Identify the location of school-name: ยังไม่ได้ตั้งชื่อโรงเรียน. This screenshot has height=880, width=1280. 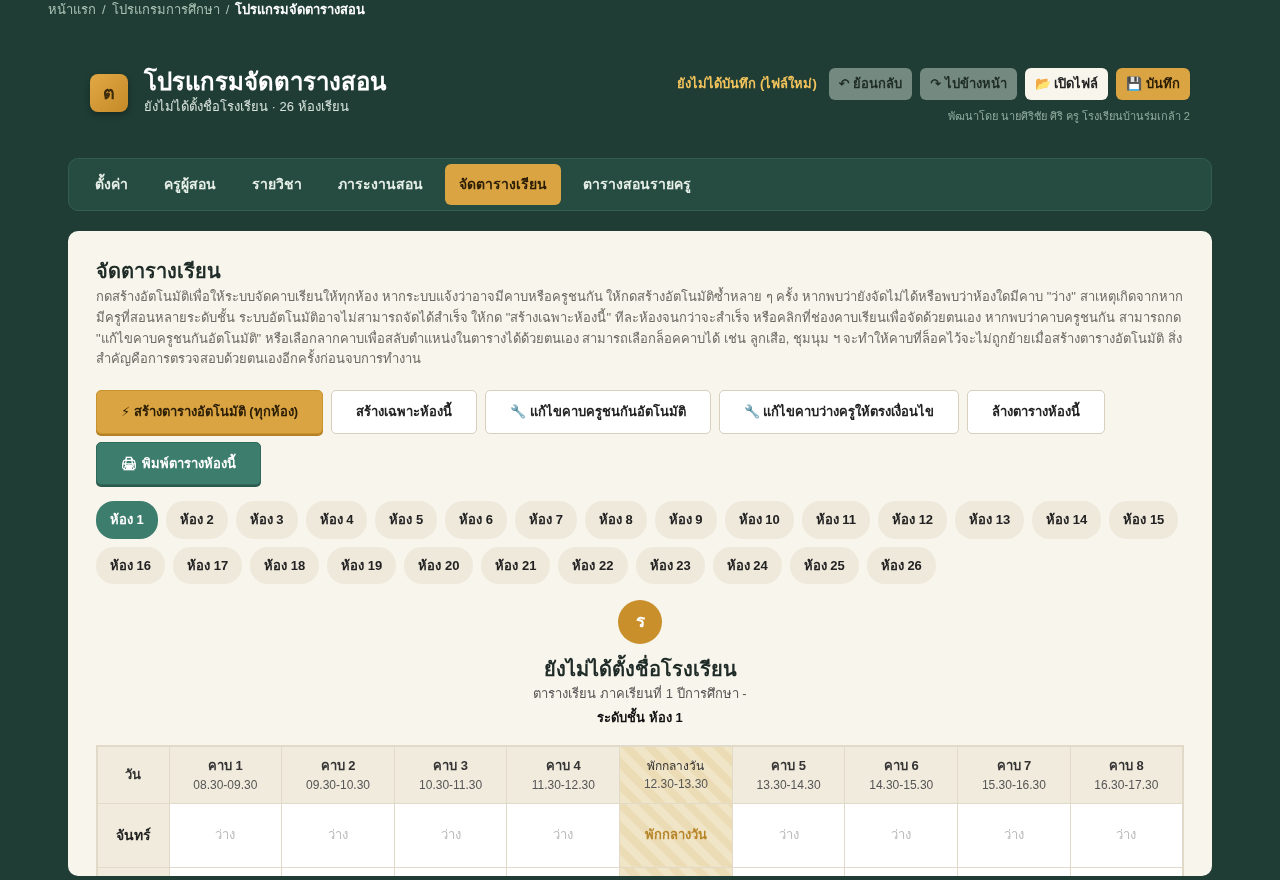
(640, 669).